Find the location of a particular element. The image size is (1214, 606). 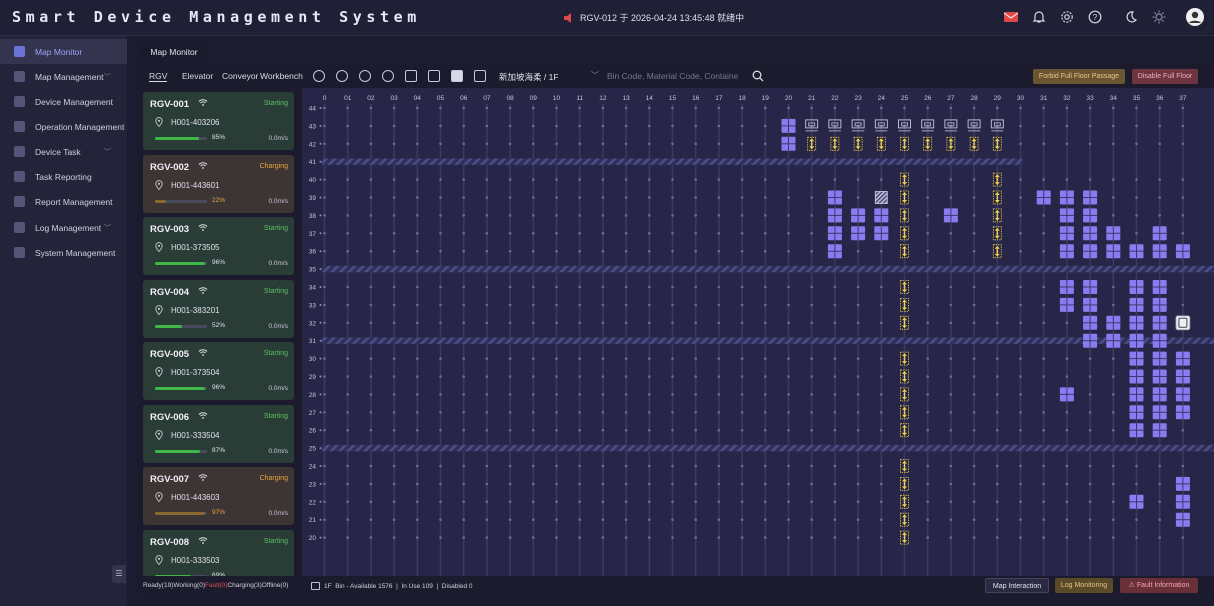

moon-icon is located at coordinates (1131, 17).